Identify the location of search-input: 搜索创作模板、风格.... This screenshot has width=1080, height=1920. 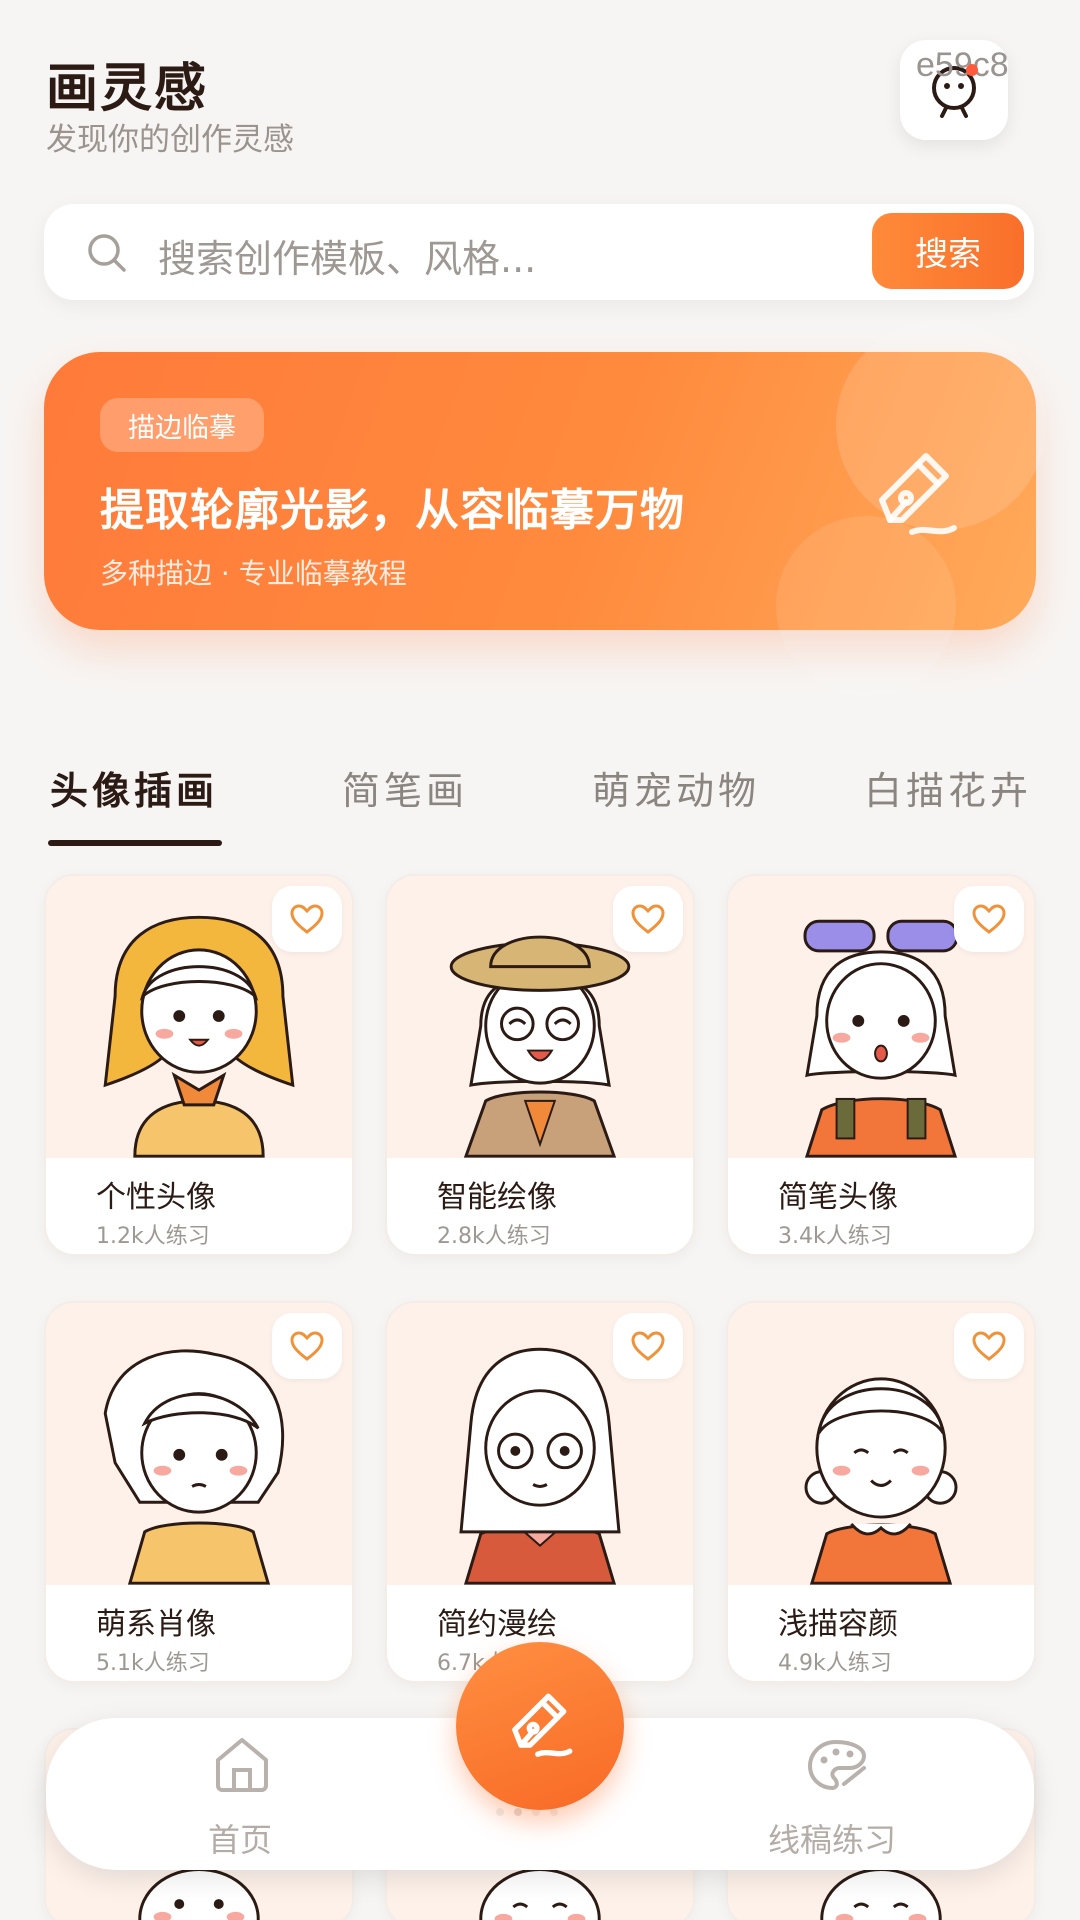
(347, 255).